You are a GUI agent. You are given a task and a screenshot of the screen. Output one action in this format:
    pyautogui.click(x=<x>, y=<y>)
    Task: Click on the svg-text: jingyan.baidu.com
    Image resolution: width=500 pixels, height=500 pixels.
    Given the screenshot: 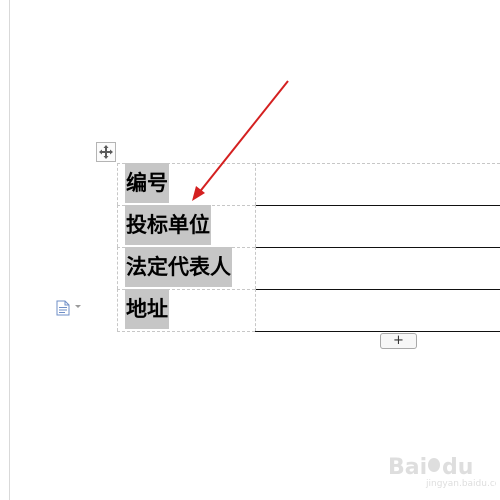 What is the action you would take?
    pyautogui.click(x=460, y=483)
    